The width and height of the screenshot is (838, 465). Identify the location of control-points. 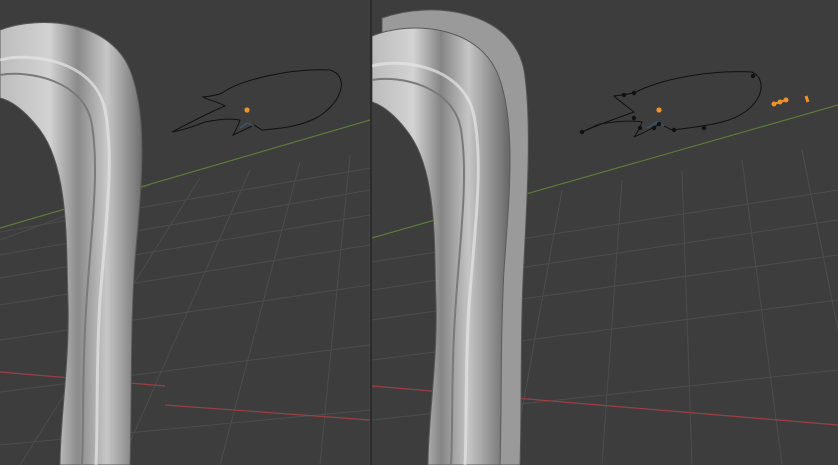
(667, 104).